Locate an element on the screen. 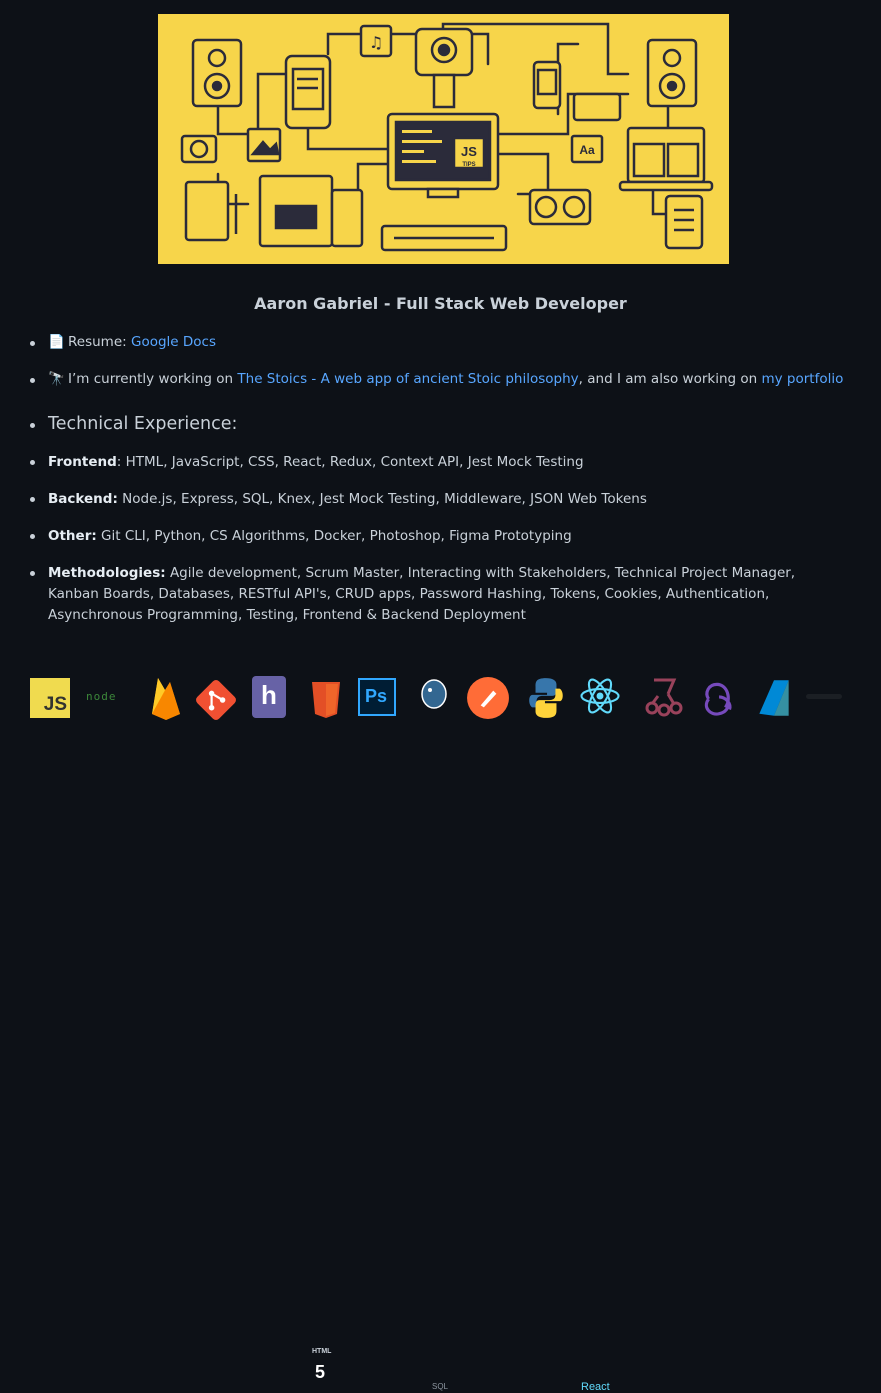 The width and height of the screenshot is (881, 1393). font-sample-label: Aa is located at coordinates (587, 150).